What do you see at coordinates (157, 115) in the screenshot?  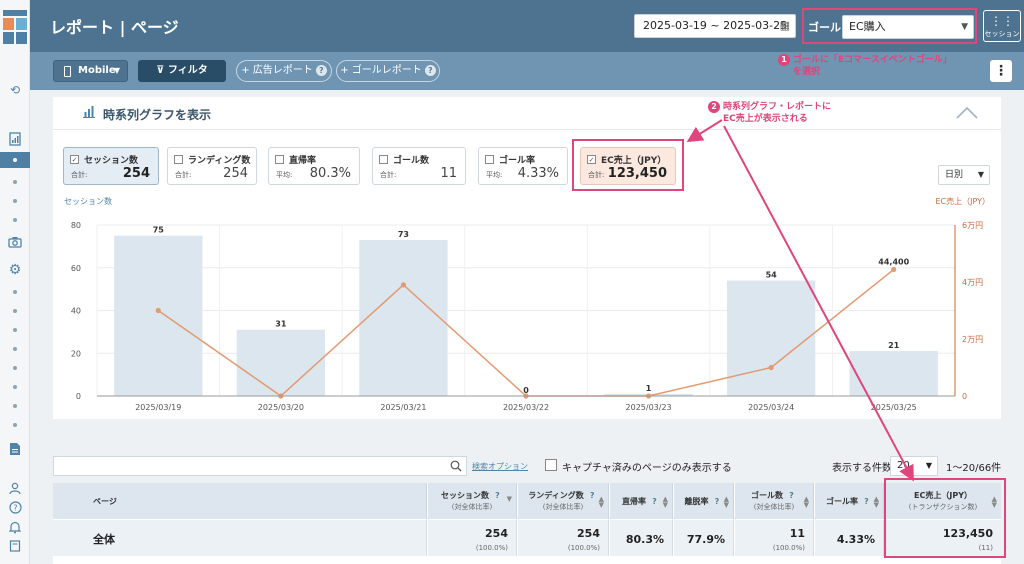 I see `panel-title: 時系列グラフを表示` at bounding box center [157, 115].